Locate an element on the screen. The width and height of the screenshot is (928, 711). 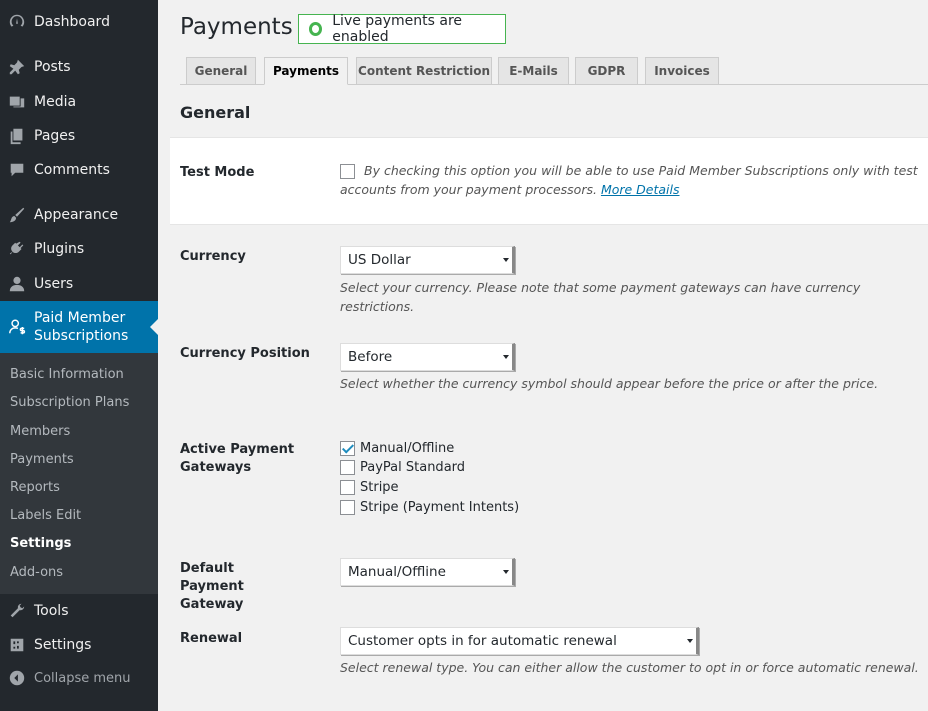
menu-plugins: Plugins is located at coordinates (79, 249).